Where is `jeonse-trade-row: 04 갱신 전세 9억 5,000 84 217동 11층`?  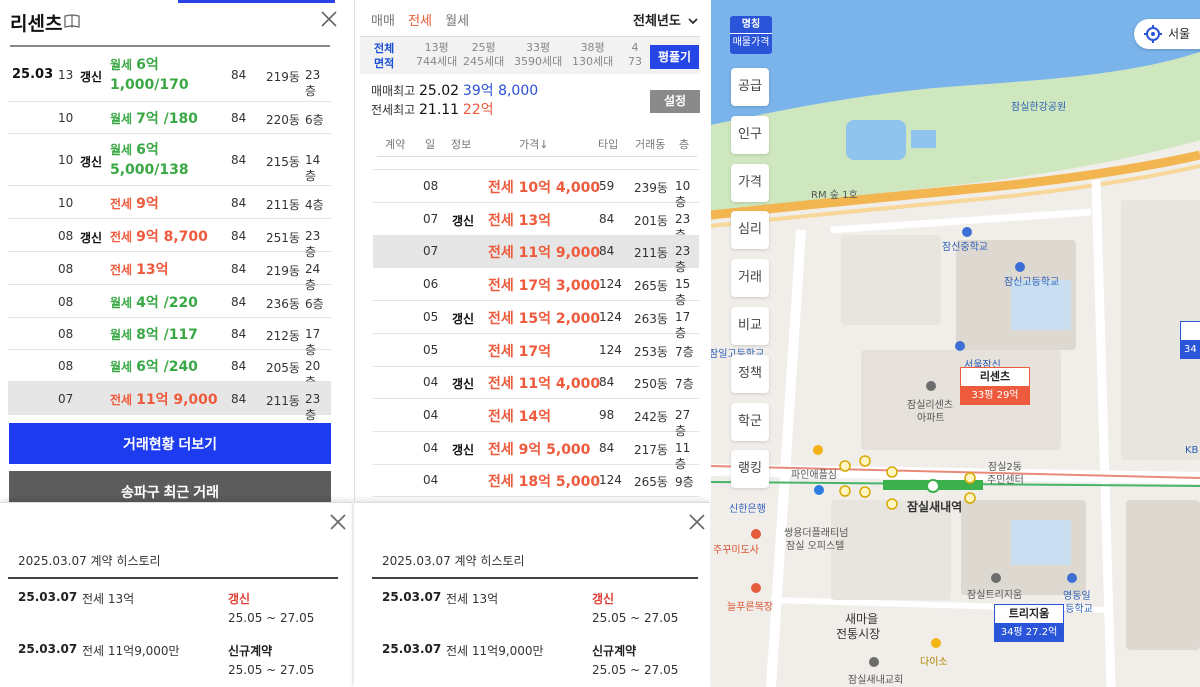
jeonse-trade-row: 04 갱신 전세 9억 5,000 84 217동 11층 is located at coordinates (536, 451).